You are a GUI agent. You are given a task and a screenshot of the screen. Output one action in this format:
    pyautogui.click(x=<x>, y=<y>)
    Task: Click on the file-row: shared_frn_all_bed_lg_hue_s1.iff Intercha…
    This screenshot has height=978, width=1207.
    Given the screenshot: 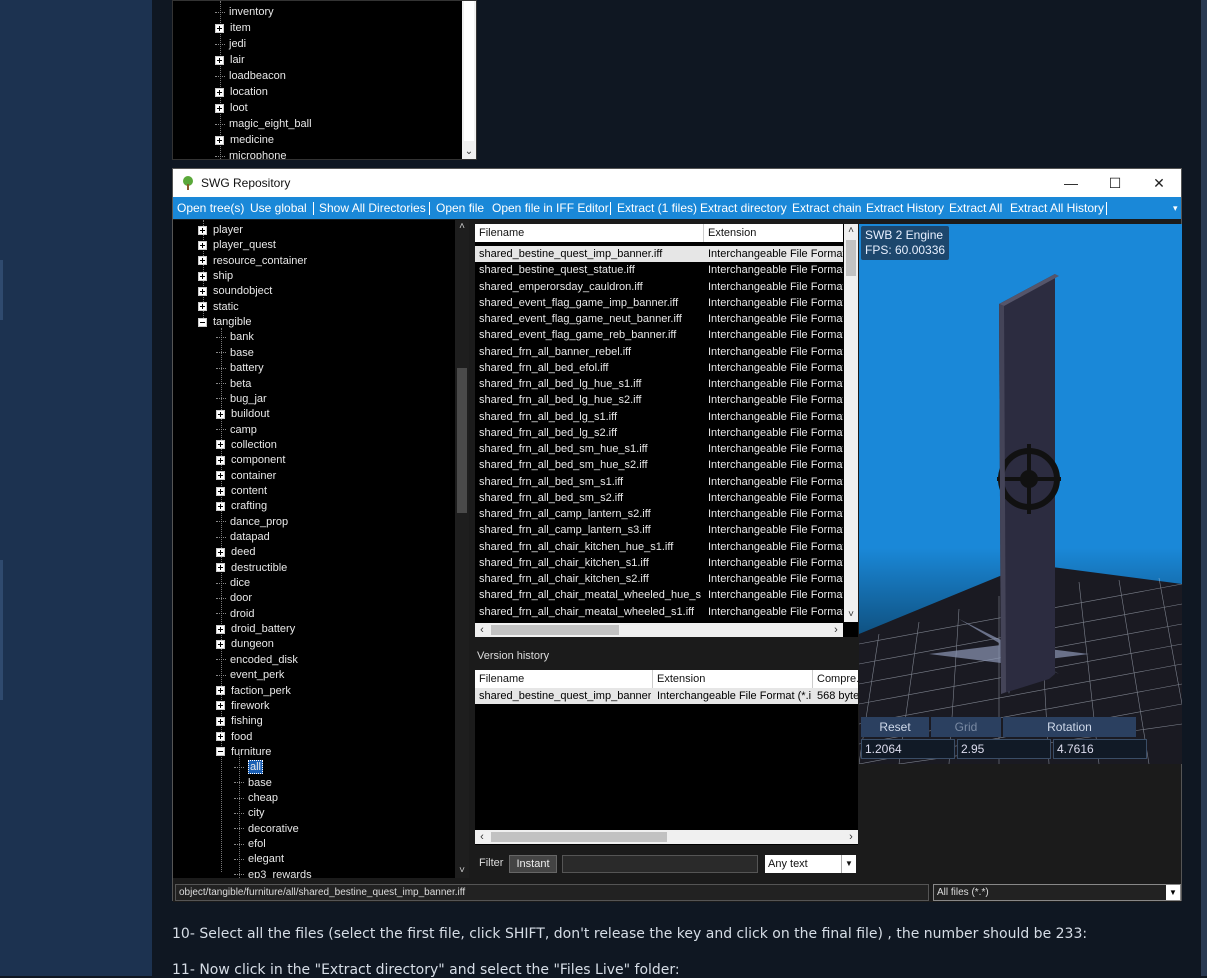 What is the action you would take?
    pyautogui.click(x=659, y=384)
    